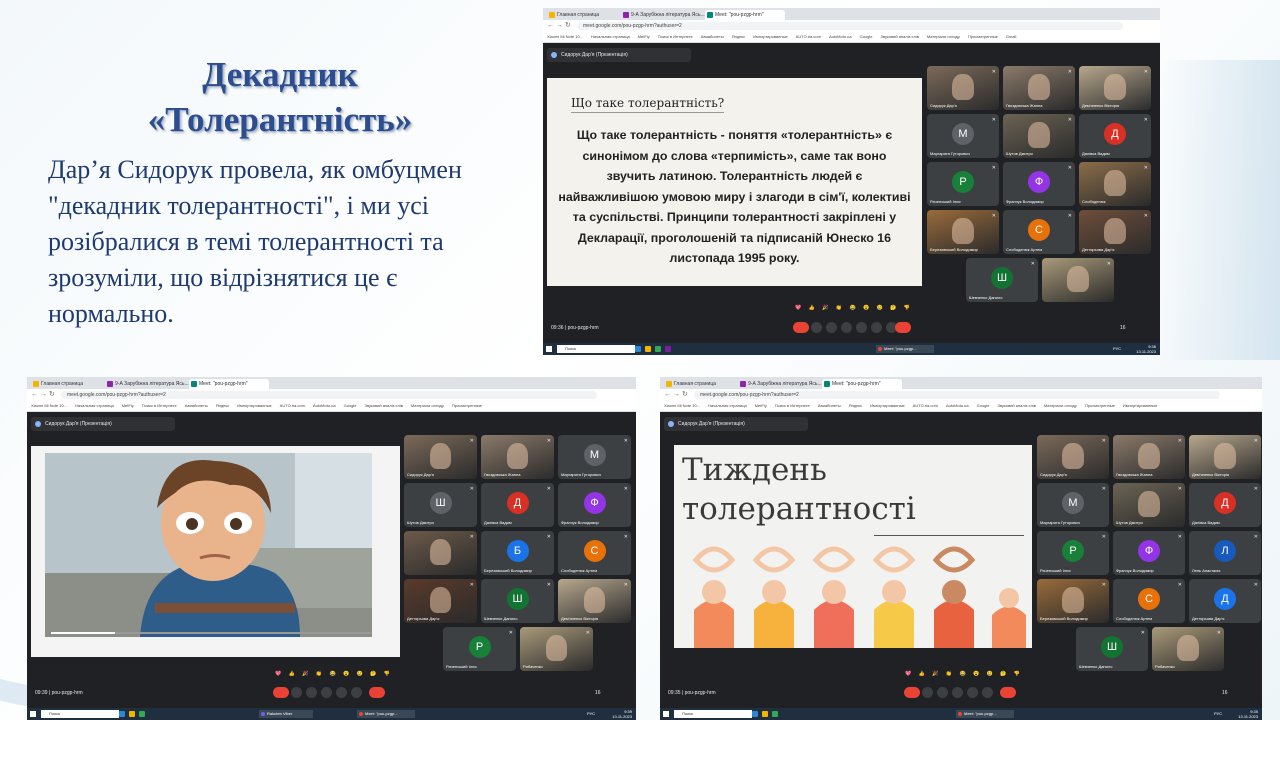  I want to click on participant-tile: С ✕ Слободенюк Артем, so click(1039, 232).